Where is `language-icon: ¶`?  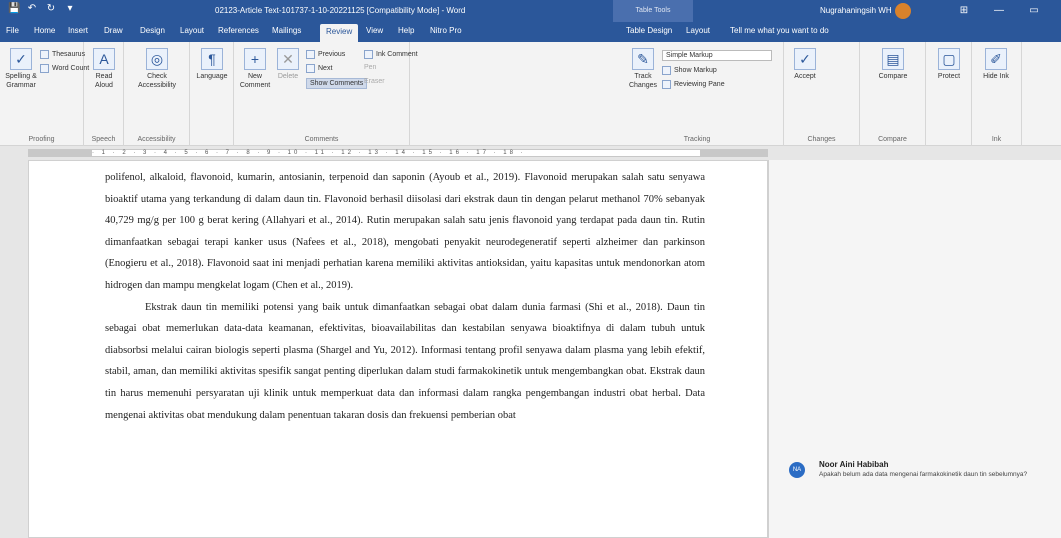 language-icon: ¶ is located at coordinates (212, 59).